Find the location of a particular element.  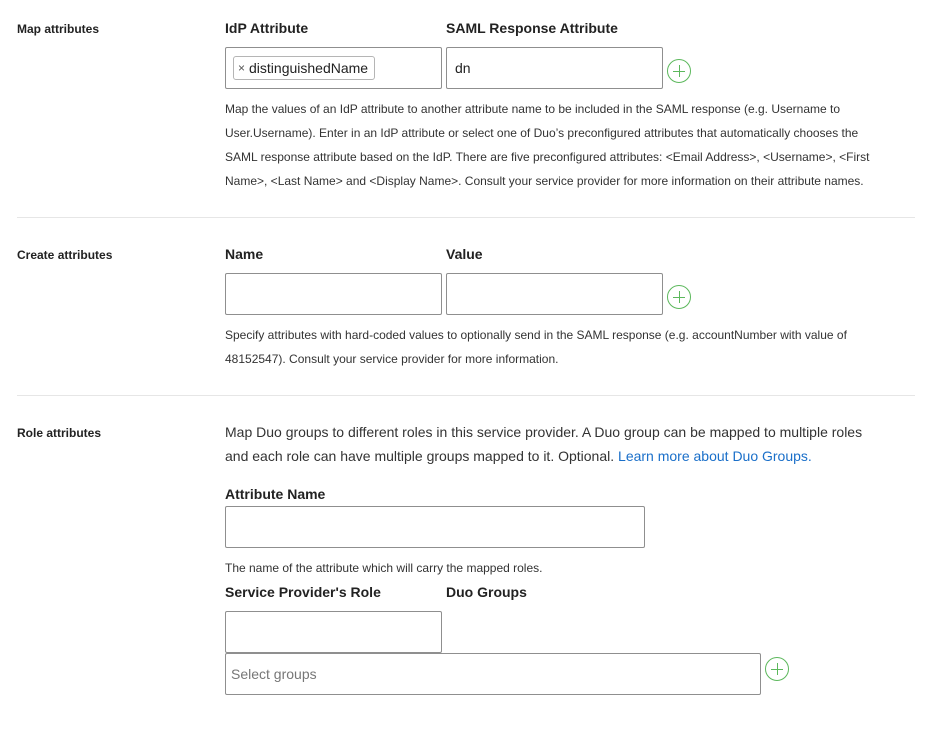

attribute-value-input is located at coordinates (554, 294).